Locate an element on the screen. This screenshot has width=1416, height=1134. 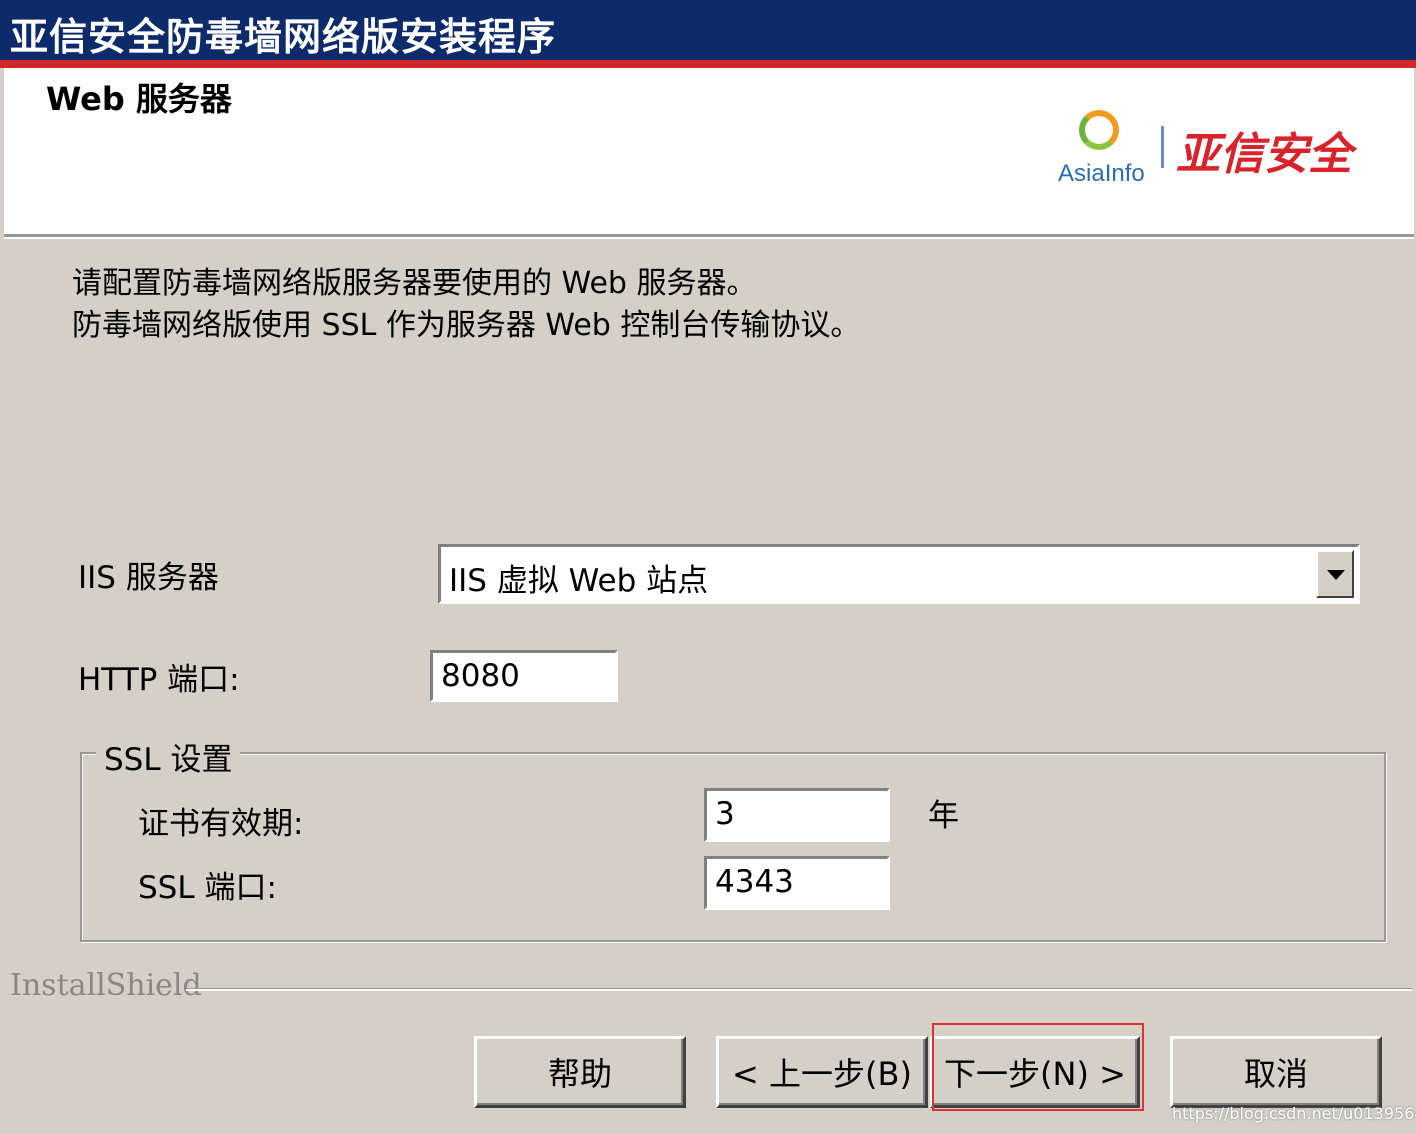
help-button: 帮助 is located at coordinates (580, 1072).